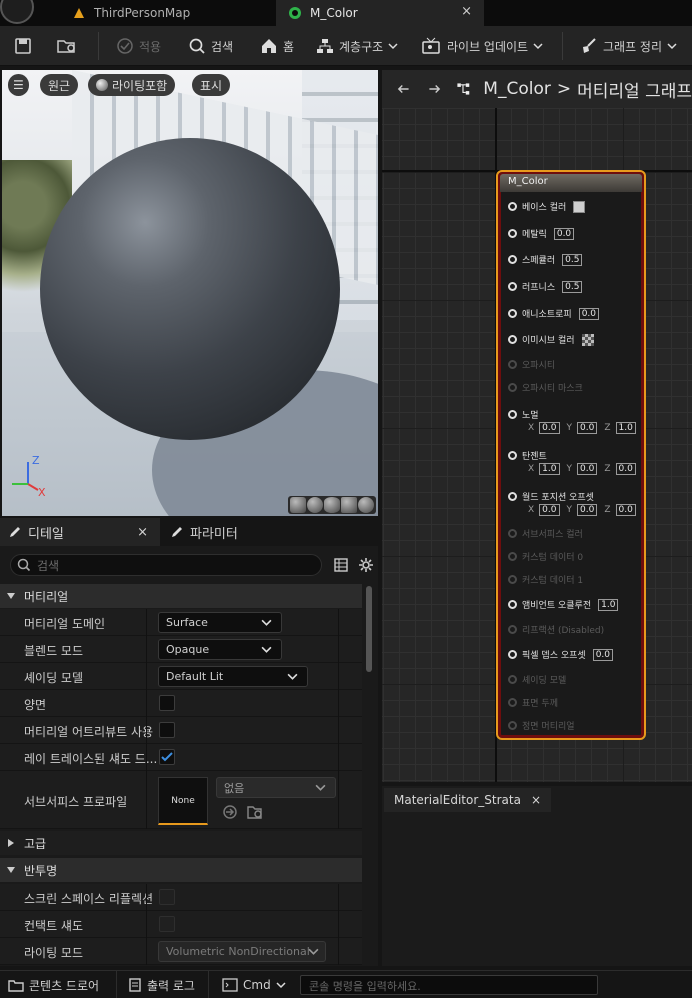 The width and height of the screenshot is (692, 998). Describe the element at coordinates (449, 985) in the screenshot. I see `console-command-input: 콘솔 명령을 입력하세요.` at that location.